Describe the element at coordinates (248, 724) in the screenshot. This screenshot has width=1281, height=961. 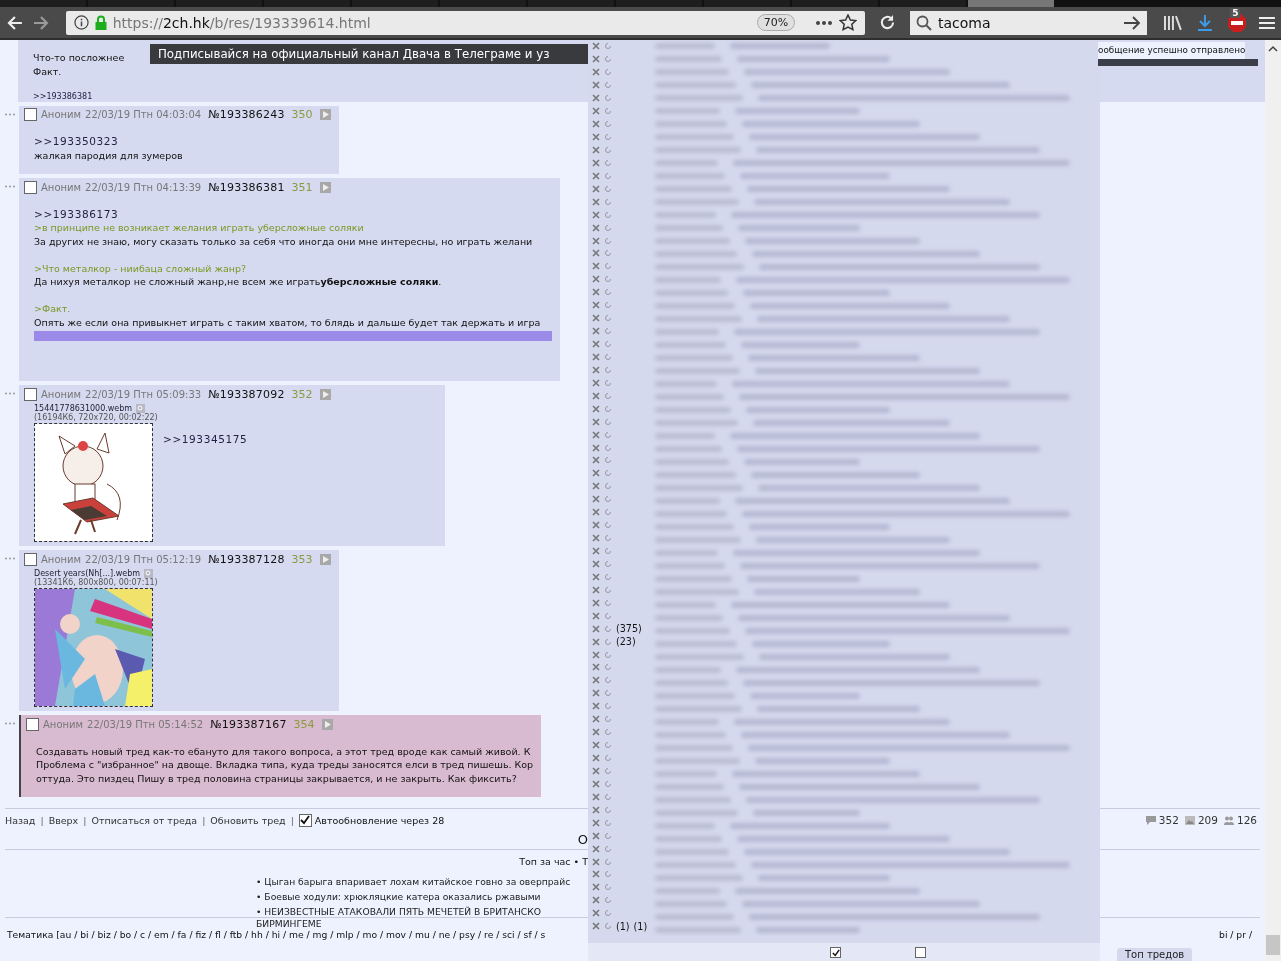
I see `post-number: №193387167` at that location.